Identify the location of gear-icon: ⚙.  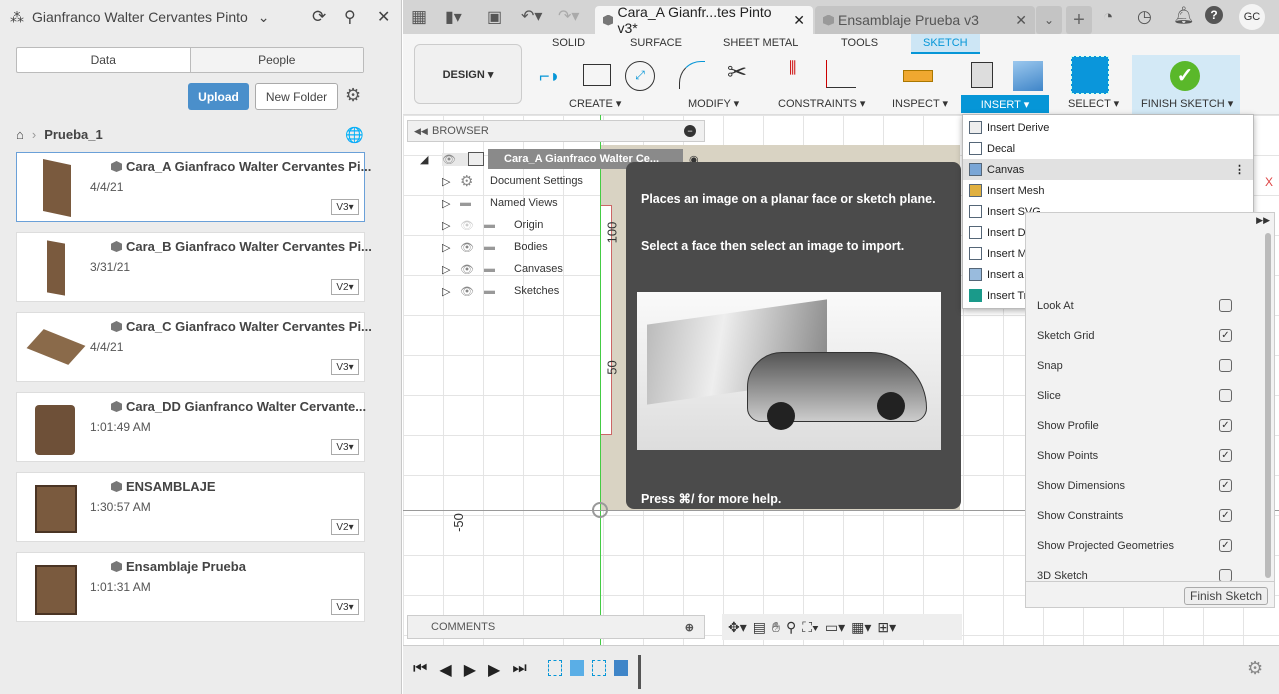
(353, 95).